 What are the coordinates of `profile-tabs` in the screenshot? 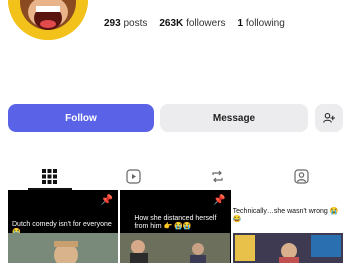 It's located at (175, 176).